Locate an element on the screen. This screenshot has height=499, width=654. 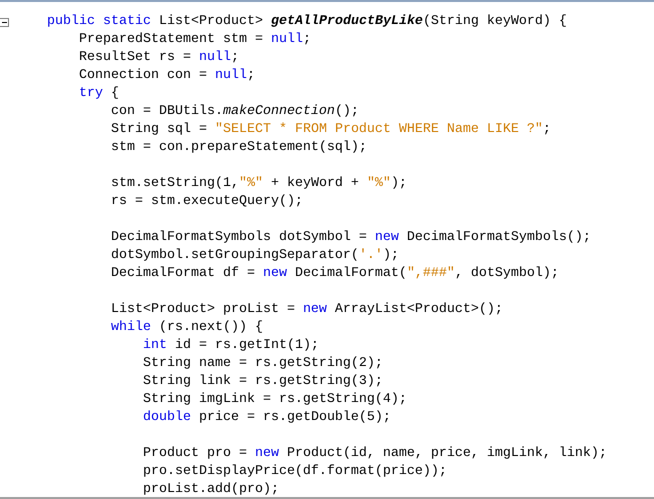
code-line: try { is located at coordinates (98, 93).